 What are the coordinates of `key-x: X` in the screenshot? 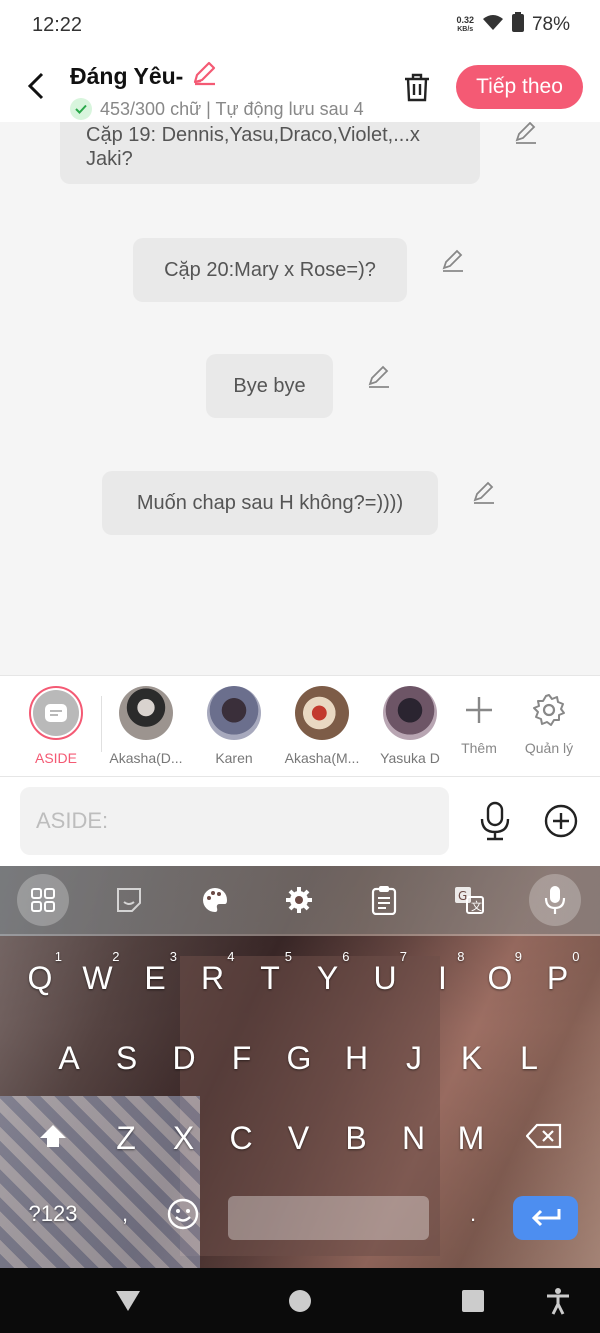 It's located at (184, 1138).